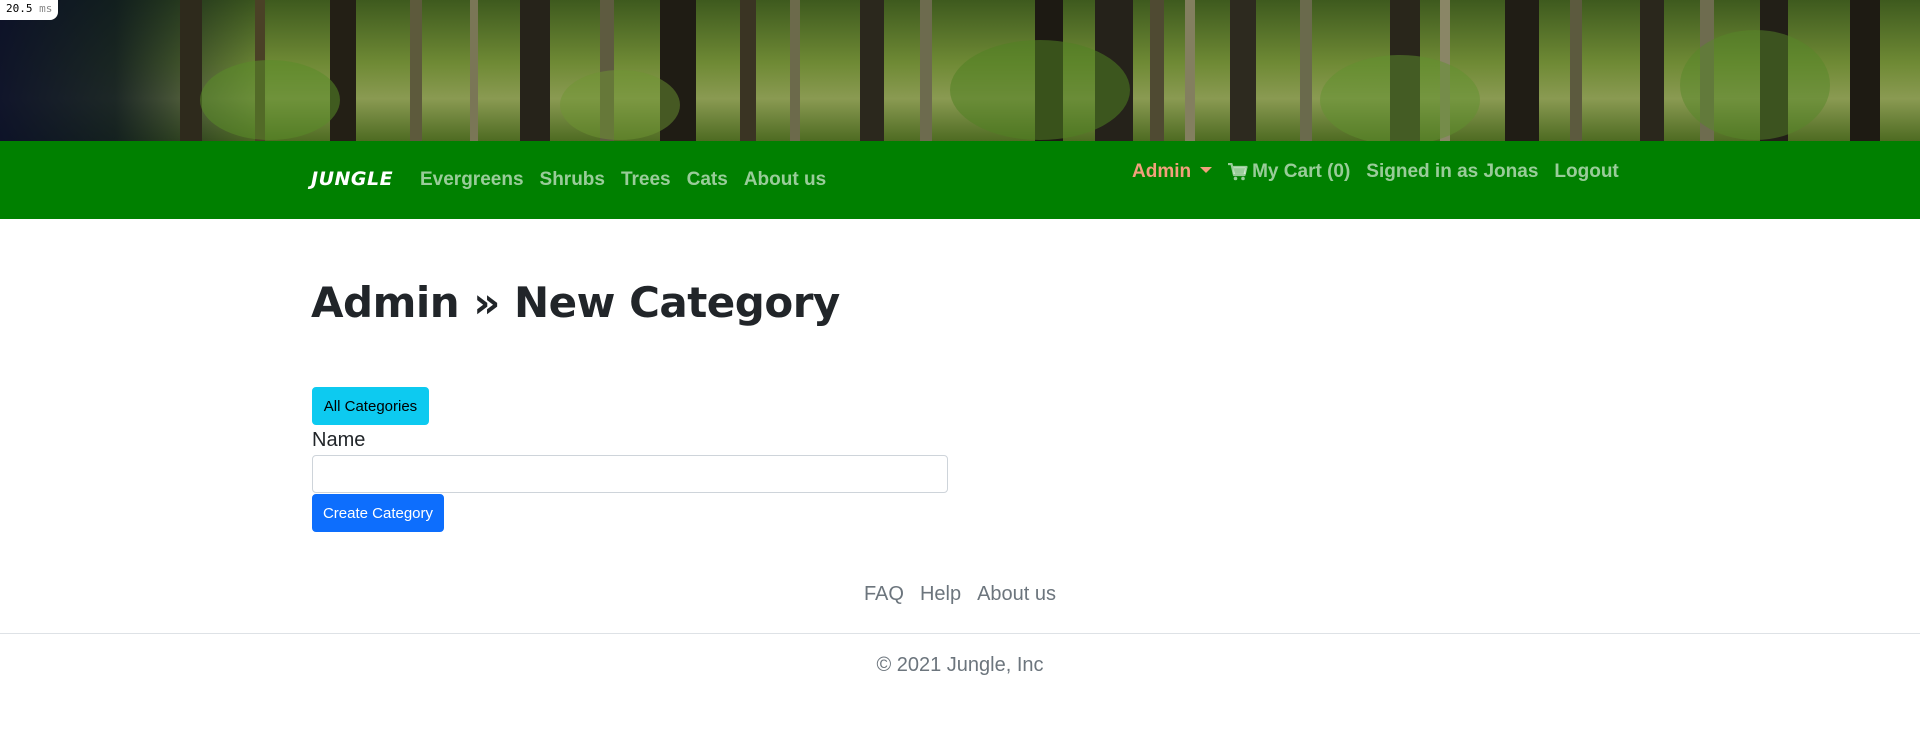  What do you see at coordinates (339, 440) in the screenshot?
I see `name-label: Name` at bounding box center [339, 440].